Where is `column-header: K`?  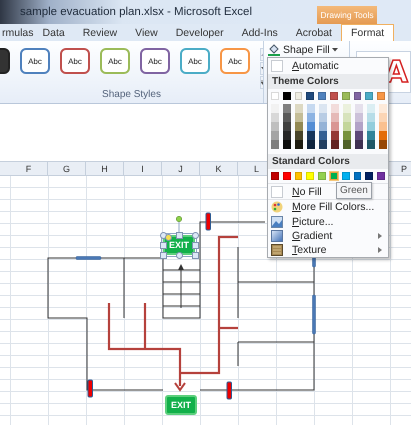
column-header: K is located at coordinates (219, 168).